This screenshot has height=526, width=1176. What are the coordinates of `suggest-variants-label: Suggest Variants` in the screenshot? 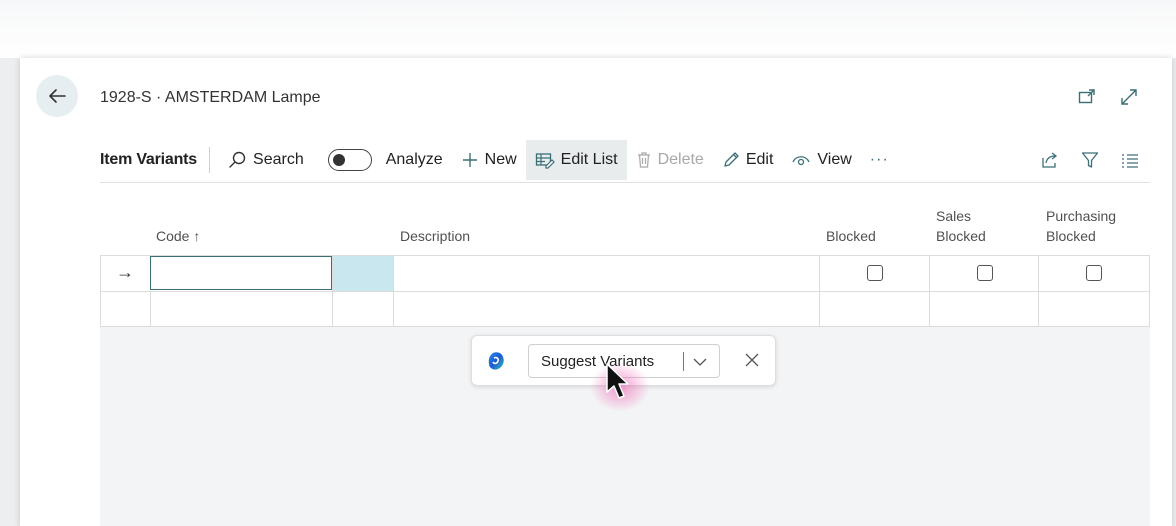 It's located at (598, 361).